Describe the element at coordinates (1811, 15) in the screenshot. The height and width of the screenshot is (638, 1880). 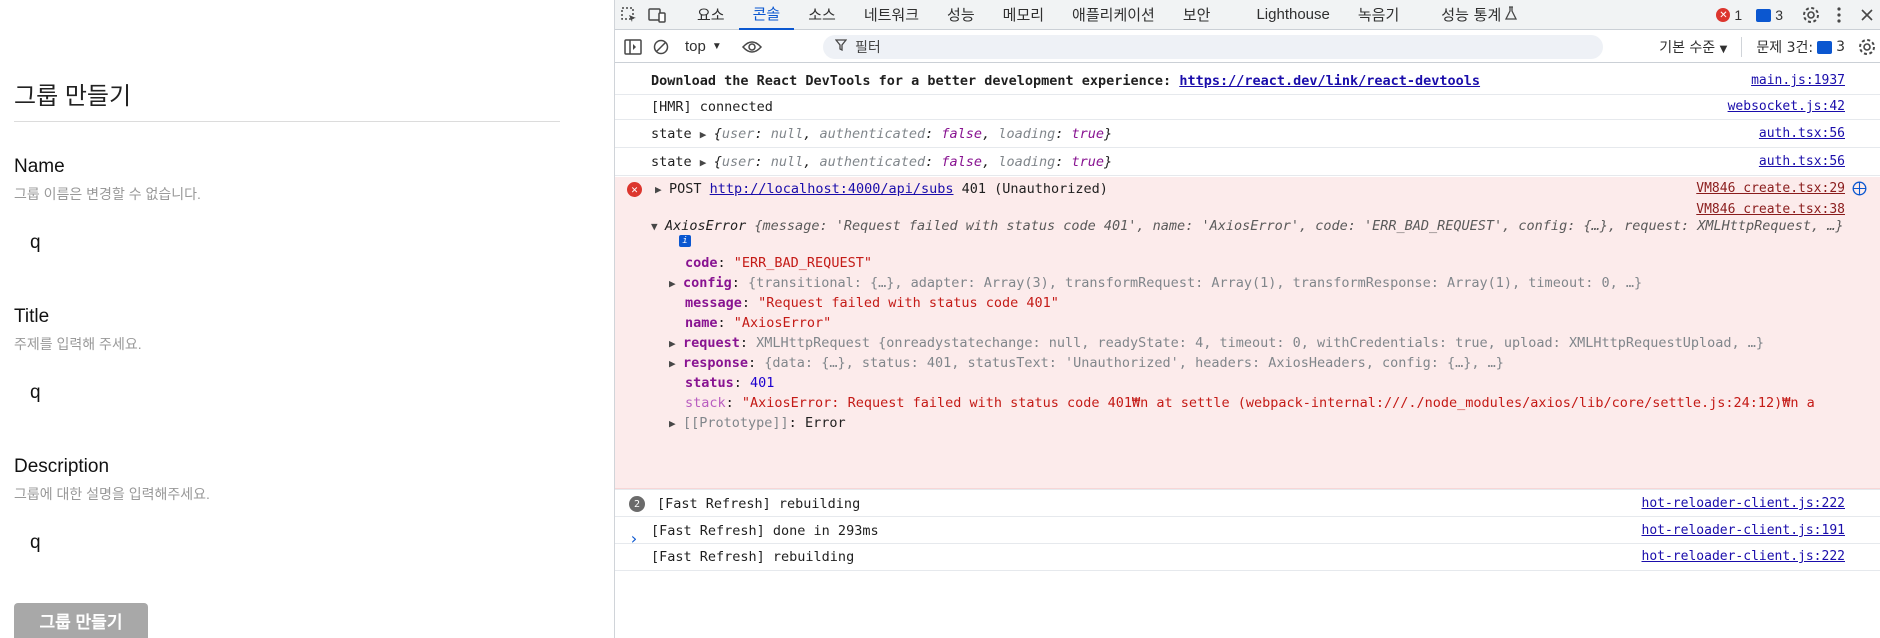
I see `settings-gear-icon` at that location.